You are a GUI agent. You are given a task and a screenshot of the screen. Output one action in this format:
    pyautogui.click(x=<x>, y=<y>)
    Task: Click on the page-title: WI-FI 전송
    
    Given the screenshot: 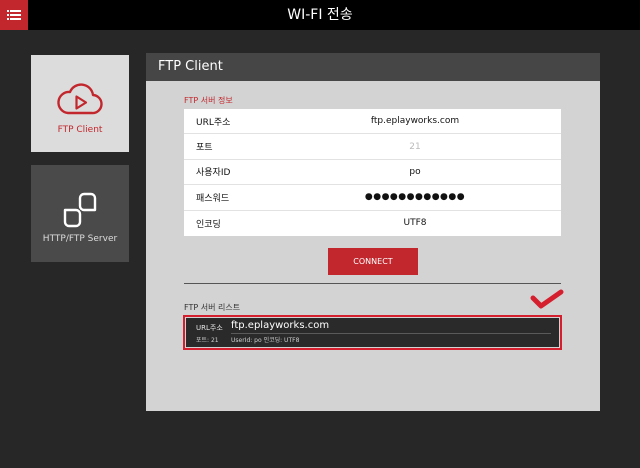 What is the action you would take?
    pyautogui.click(x=320, y=15)
    